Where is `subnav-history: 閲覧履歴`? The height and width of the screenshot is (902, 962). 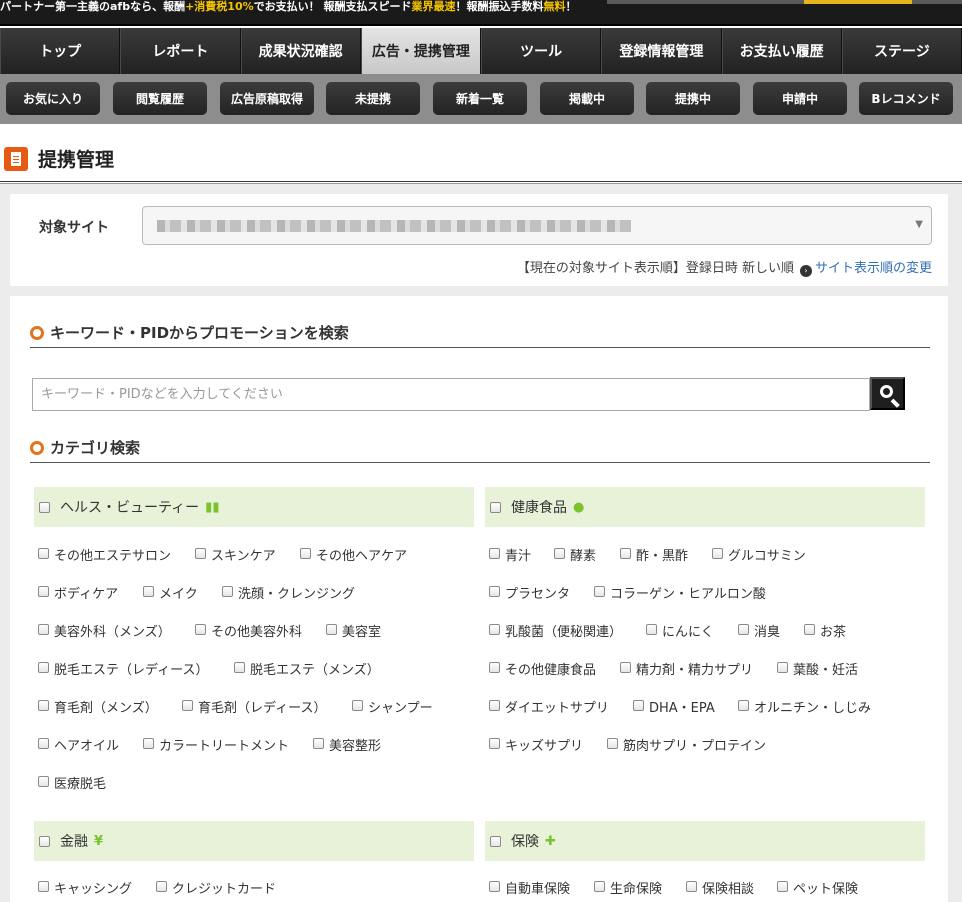
subnav-history: 閲覧履歴 is located at coordinates (160, 98).